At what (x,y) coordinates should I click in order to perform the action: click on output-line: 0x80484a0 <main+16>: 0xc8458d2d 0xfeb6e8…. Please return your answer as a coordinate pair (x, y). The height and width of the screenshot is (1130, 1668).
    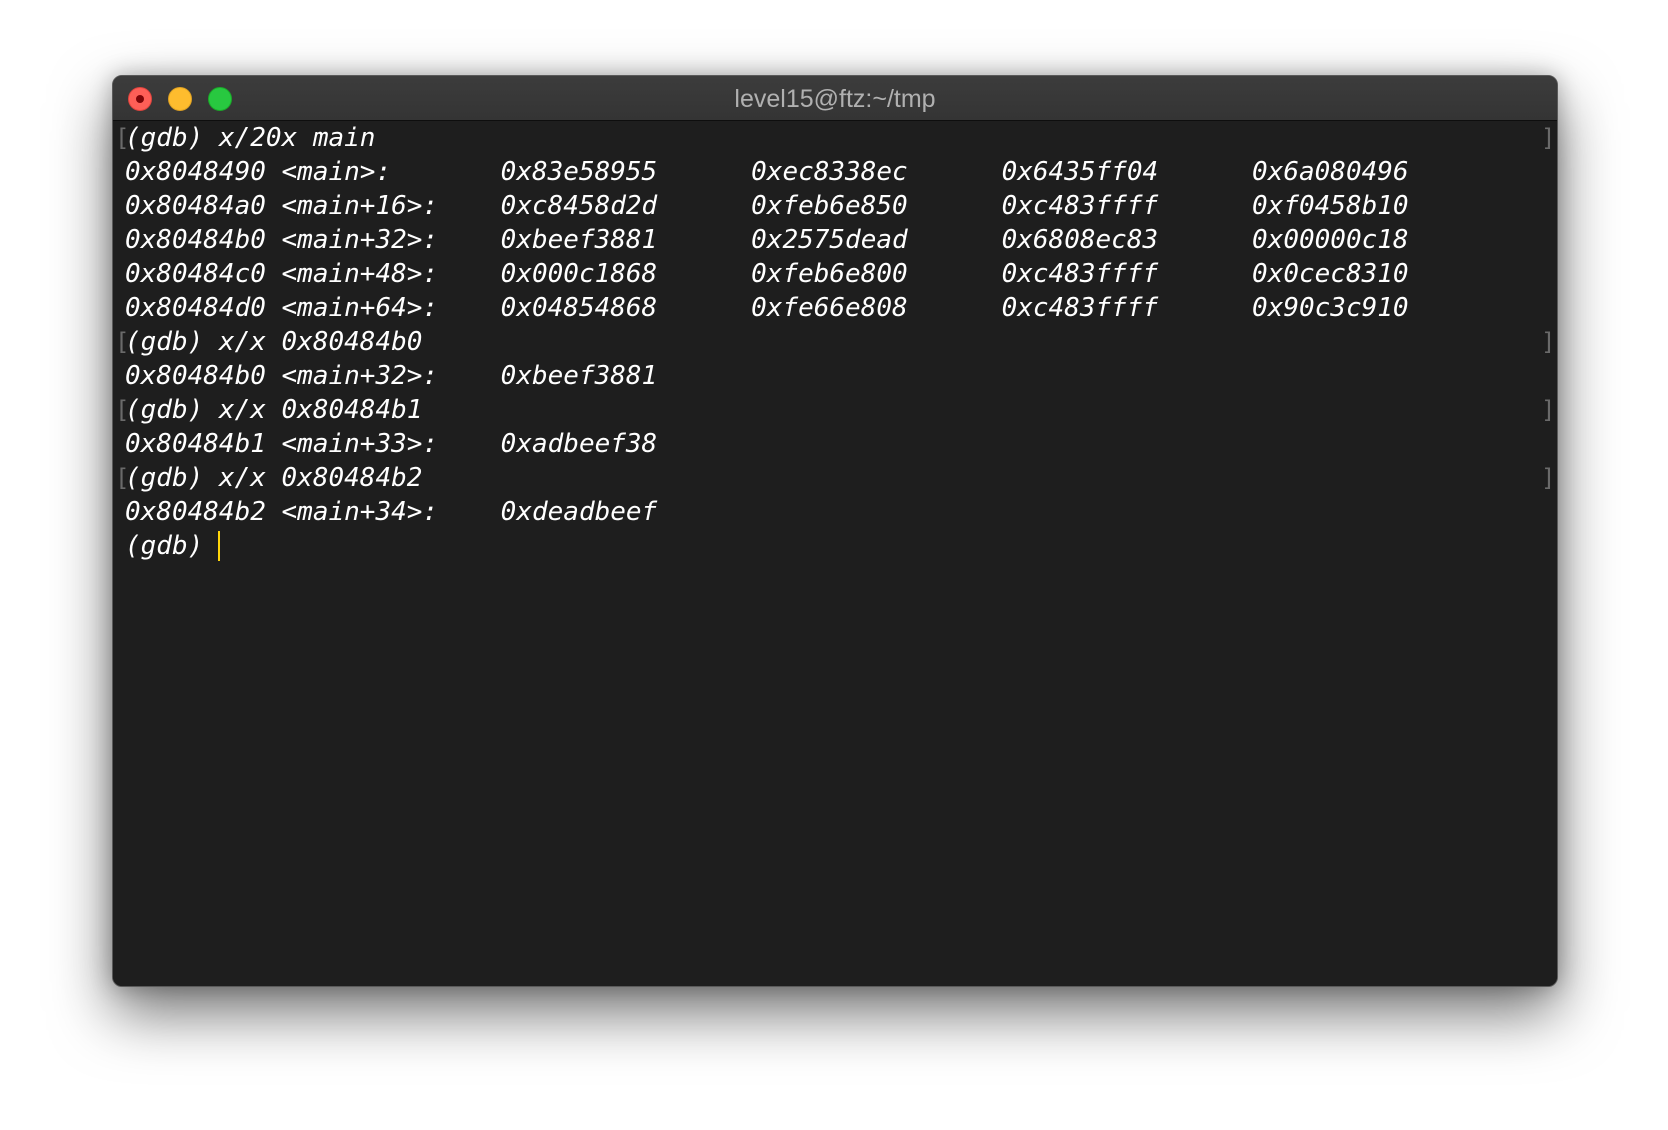
    Looking at the image, I should click on (767, 206).